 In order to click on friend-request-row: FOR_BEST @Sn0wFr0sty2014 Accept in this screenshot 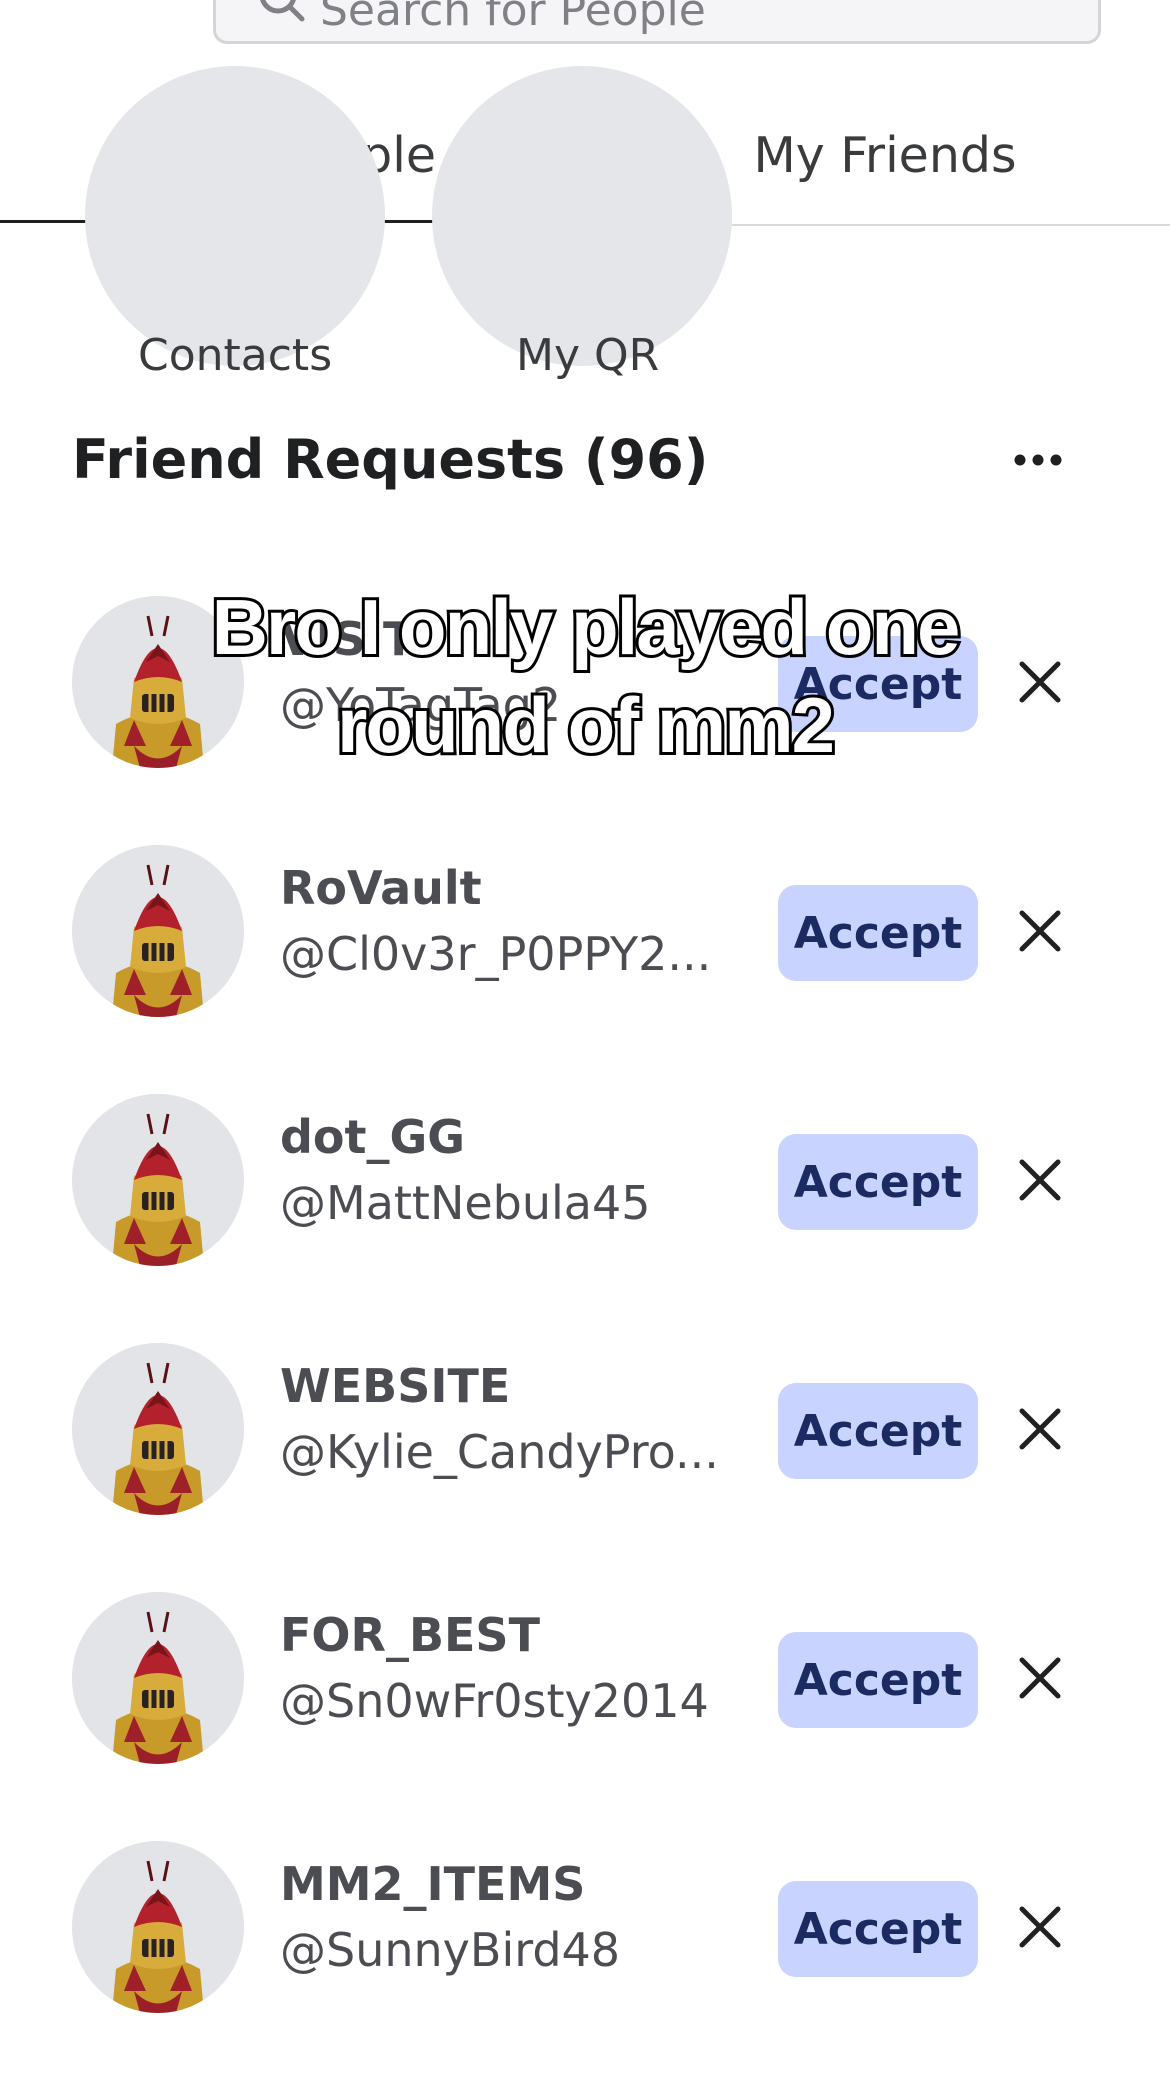, I will do `click(585, 1692)`.